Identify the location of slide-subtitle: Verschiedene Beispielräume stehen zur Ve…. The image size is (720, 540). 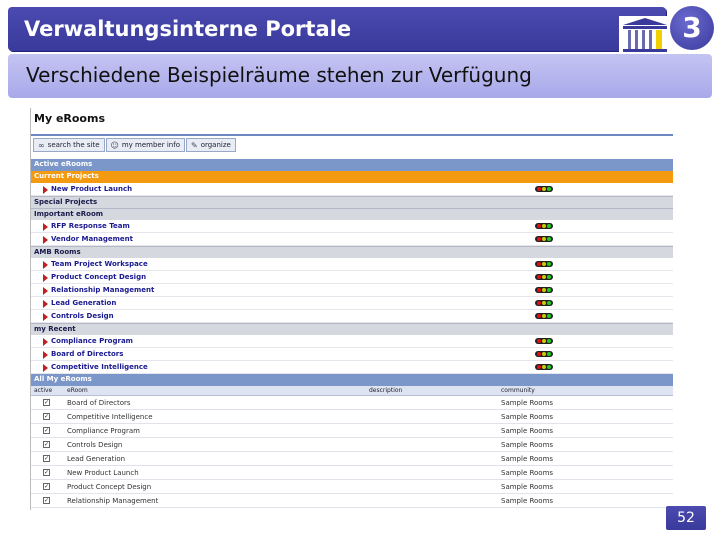
(279, 75).